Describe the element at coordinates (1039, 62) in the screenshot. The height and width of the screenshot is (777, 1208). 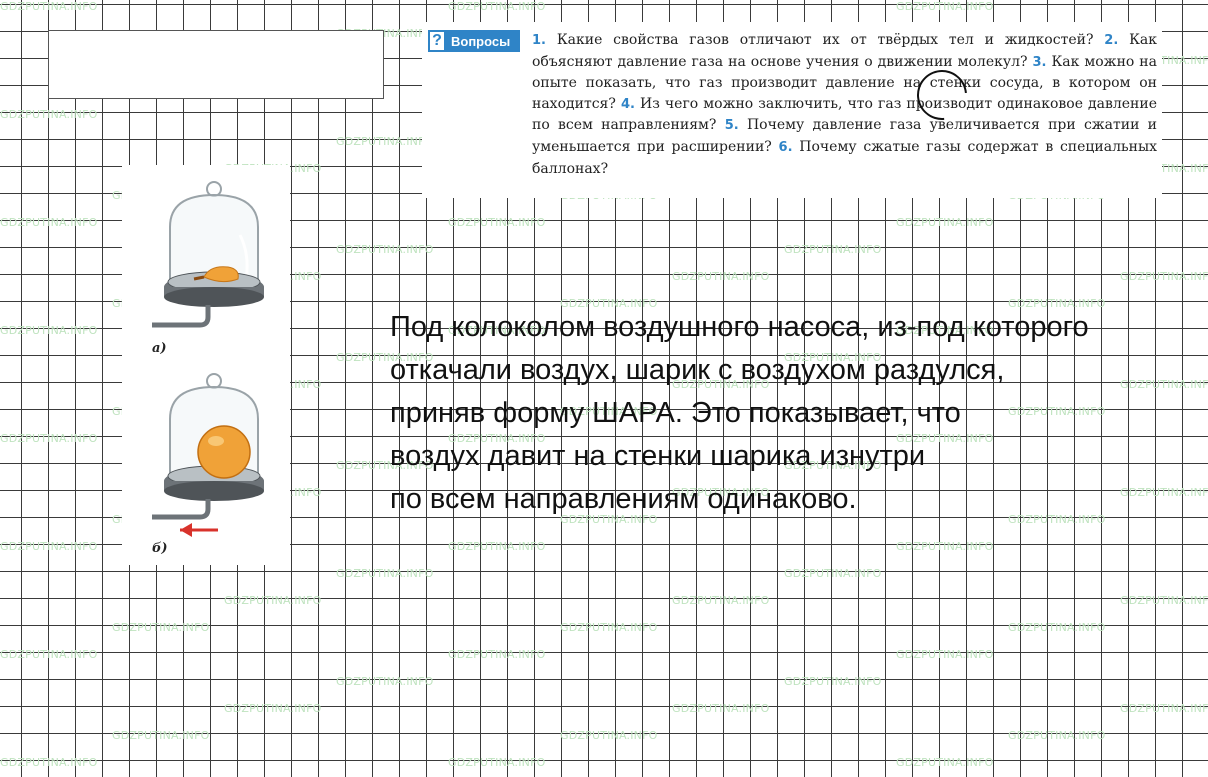
I see `question-number: 3.` at that location.